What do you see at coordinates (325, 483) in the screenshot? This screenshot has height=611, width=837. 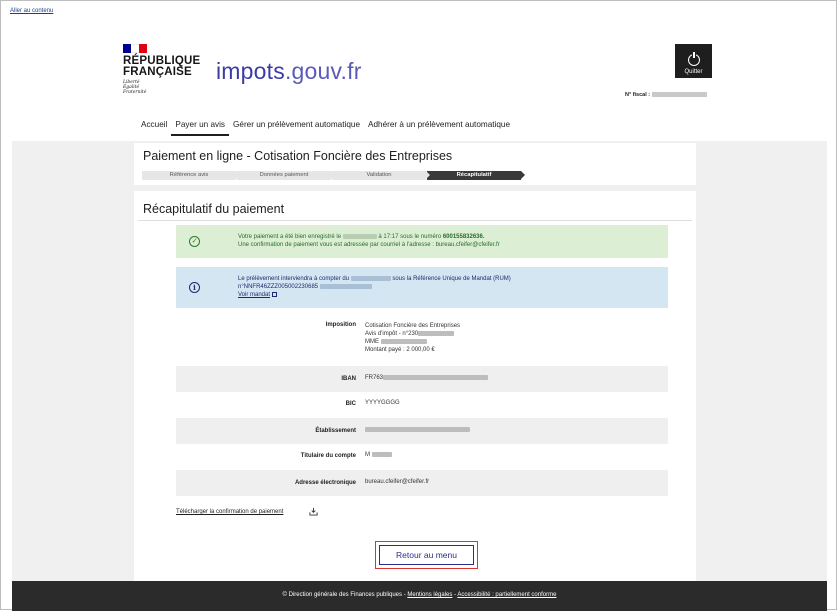 I see `email-label: Adresse électronique` at bounding box center [325, 483].